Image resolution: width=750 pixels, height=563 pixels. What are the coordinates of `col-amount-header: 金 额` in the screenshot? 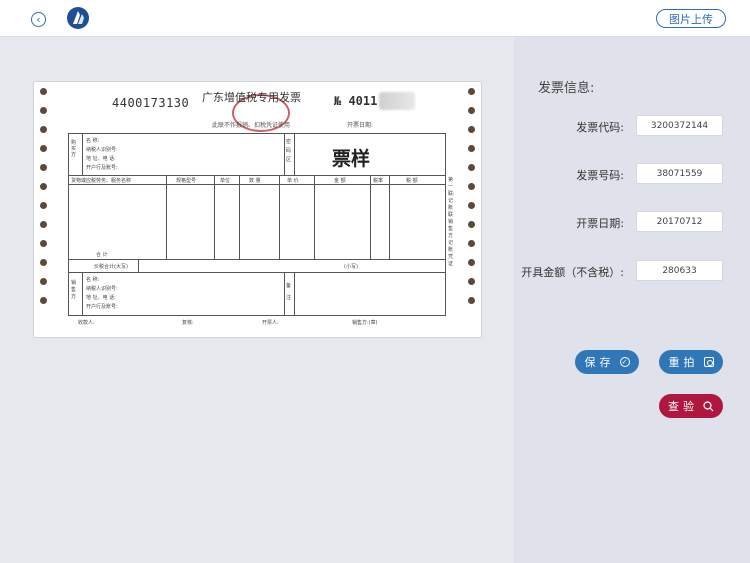 It's located at (340, 181).